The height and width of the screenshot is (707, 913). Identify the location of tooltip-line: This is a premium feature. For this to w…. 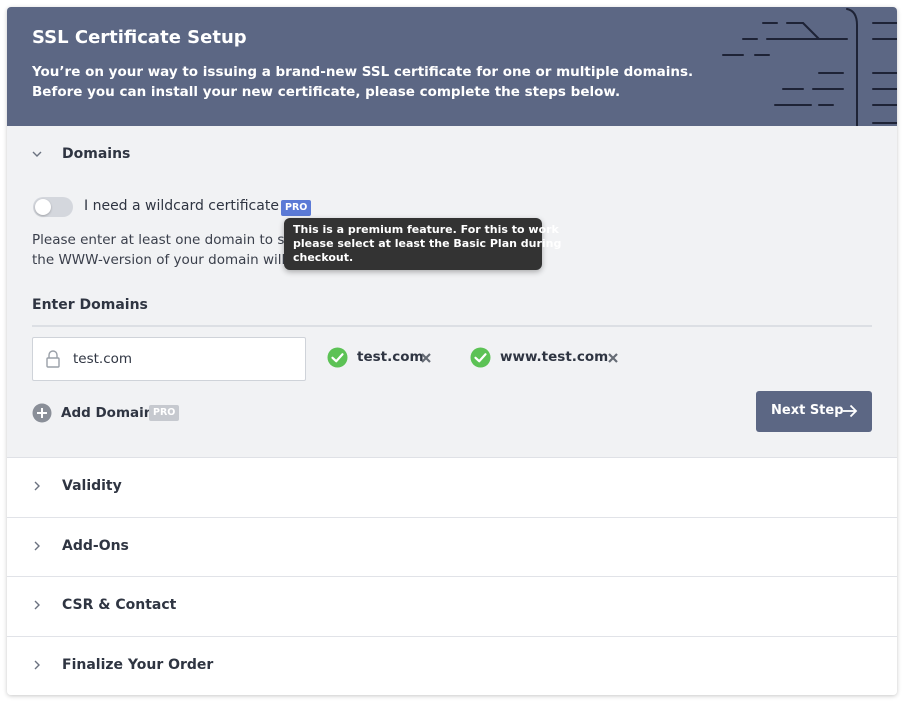
(426, 229).